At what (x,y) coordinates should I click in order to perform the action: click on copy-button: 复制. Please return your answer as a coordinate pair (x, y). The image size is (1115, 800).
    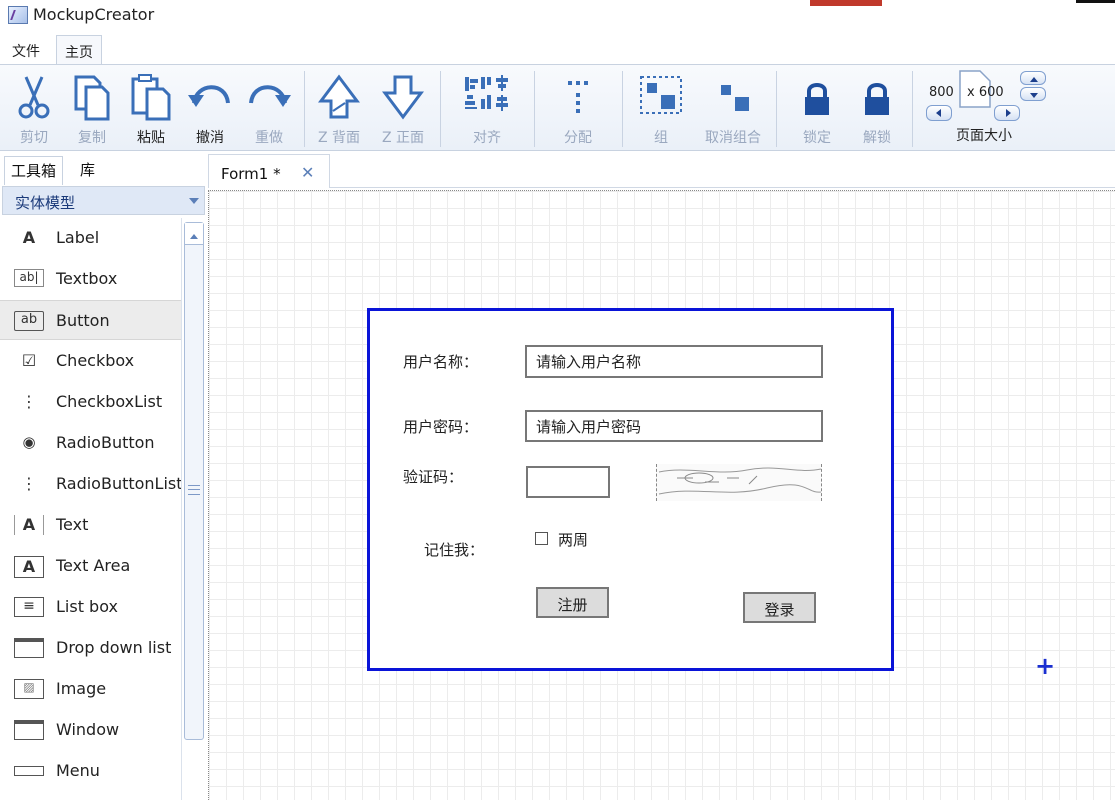
    Looking at the image, I should click on (92, 109).